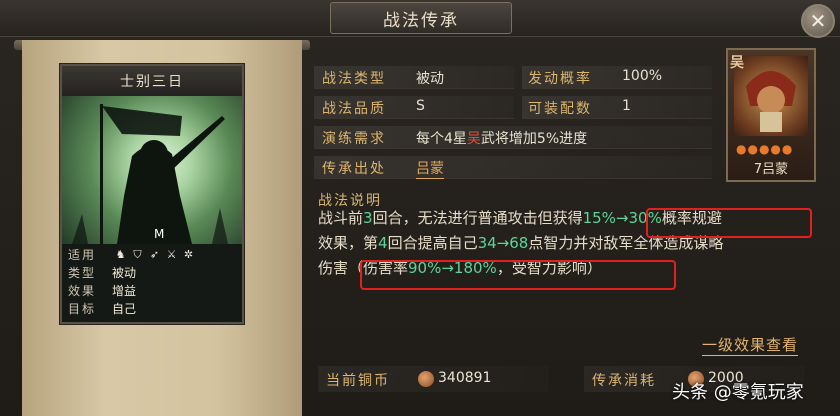 Image resolution: width=840 pixels, height=416 pixels. I want to click on info-row-applicable: 适用 ♞ ⛉ ➶ ⚔ ✲, so click(131, 254).